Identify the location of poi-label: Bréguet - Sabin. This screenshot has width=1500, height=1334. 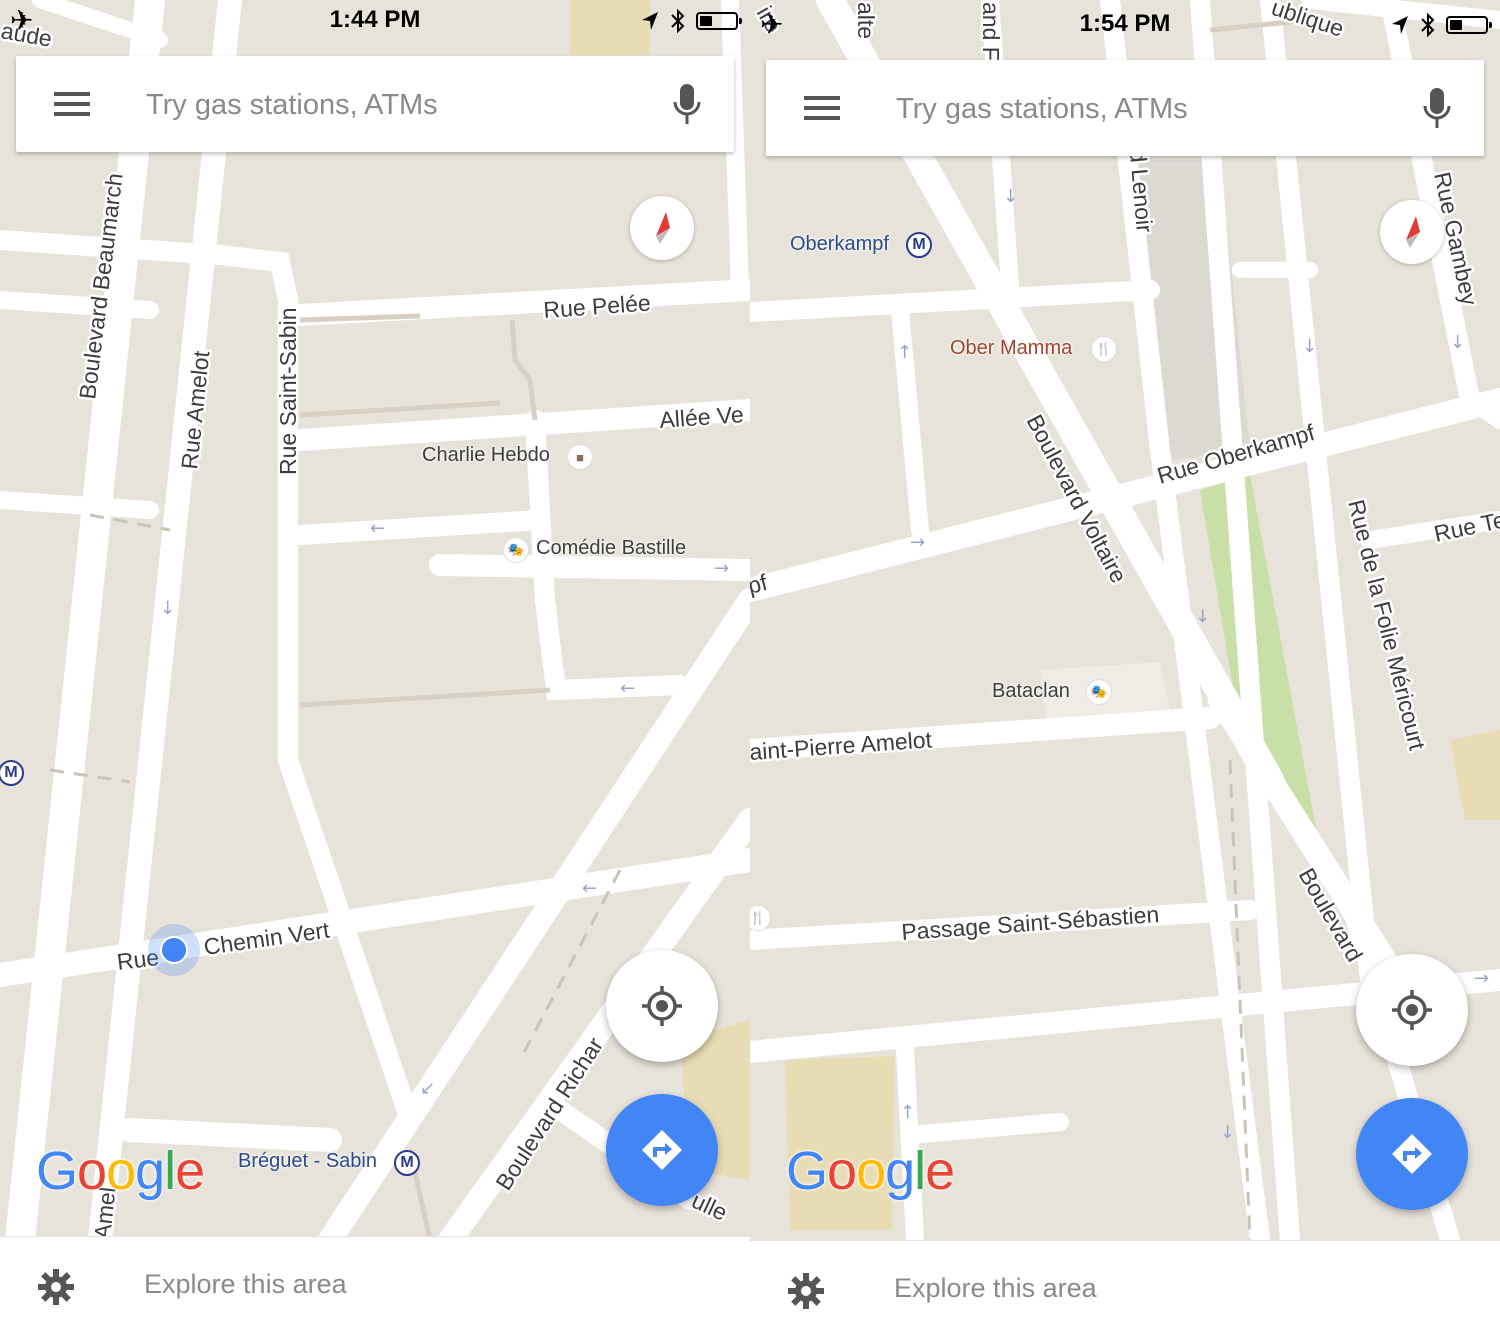
(307, 1161).